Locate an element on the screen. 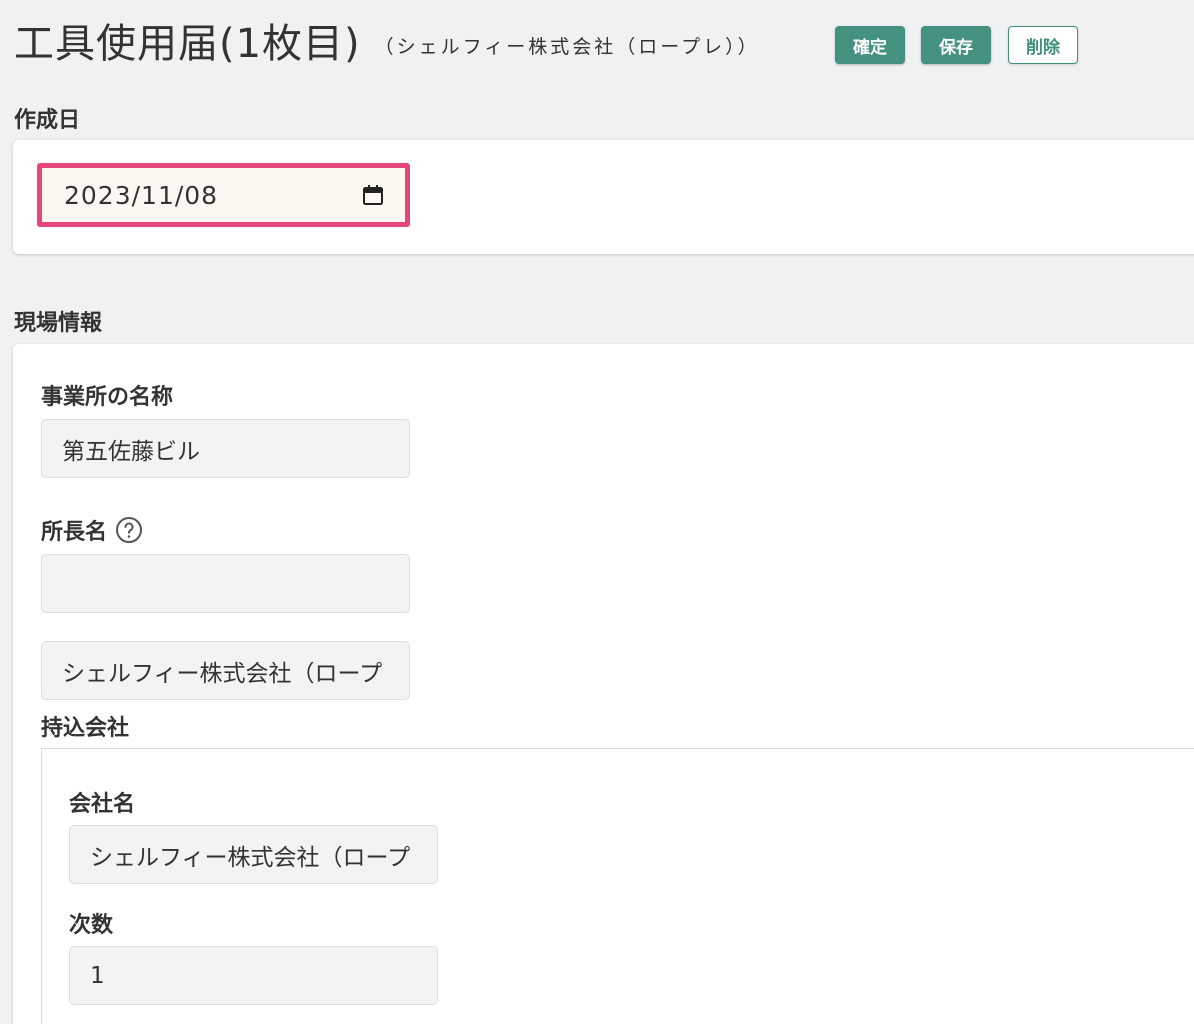  company-name-label: 会社名 is located at coordinates (102, 802).